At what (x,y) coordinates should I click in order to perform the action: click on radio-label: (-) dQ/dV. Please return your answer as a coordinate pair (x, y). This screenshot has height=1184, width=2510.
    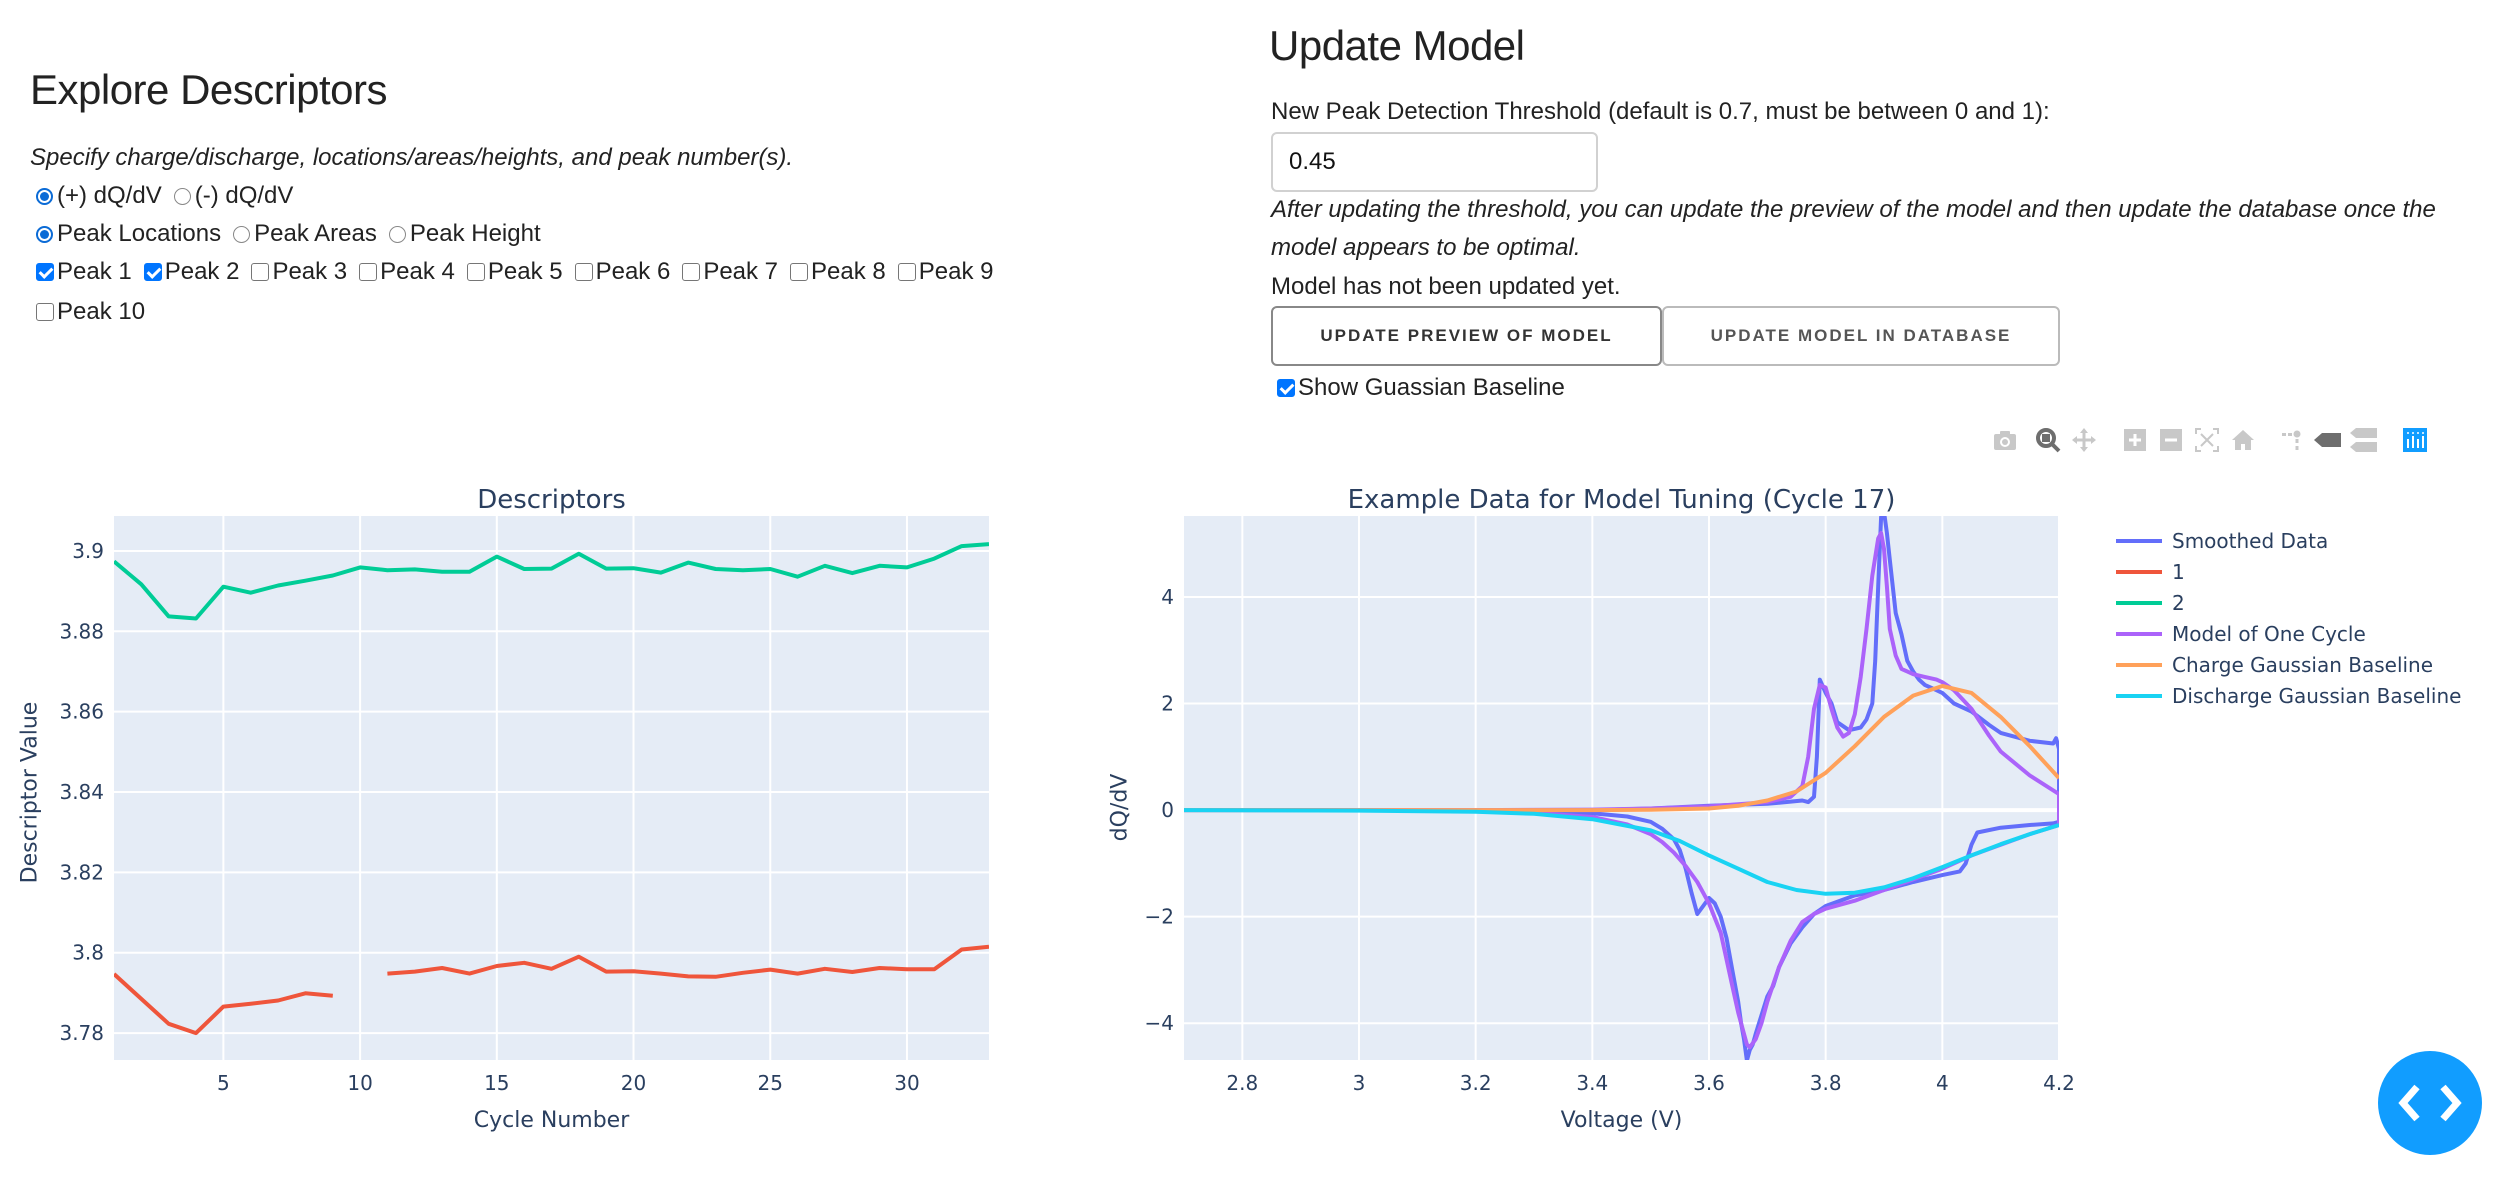
    Looking at the image, I should click on (244, 195).